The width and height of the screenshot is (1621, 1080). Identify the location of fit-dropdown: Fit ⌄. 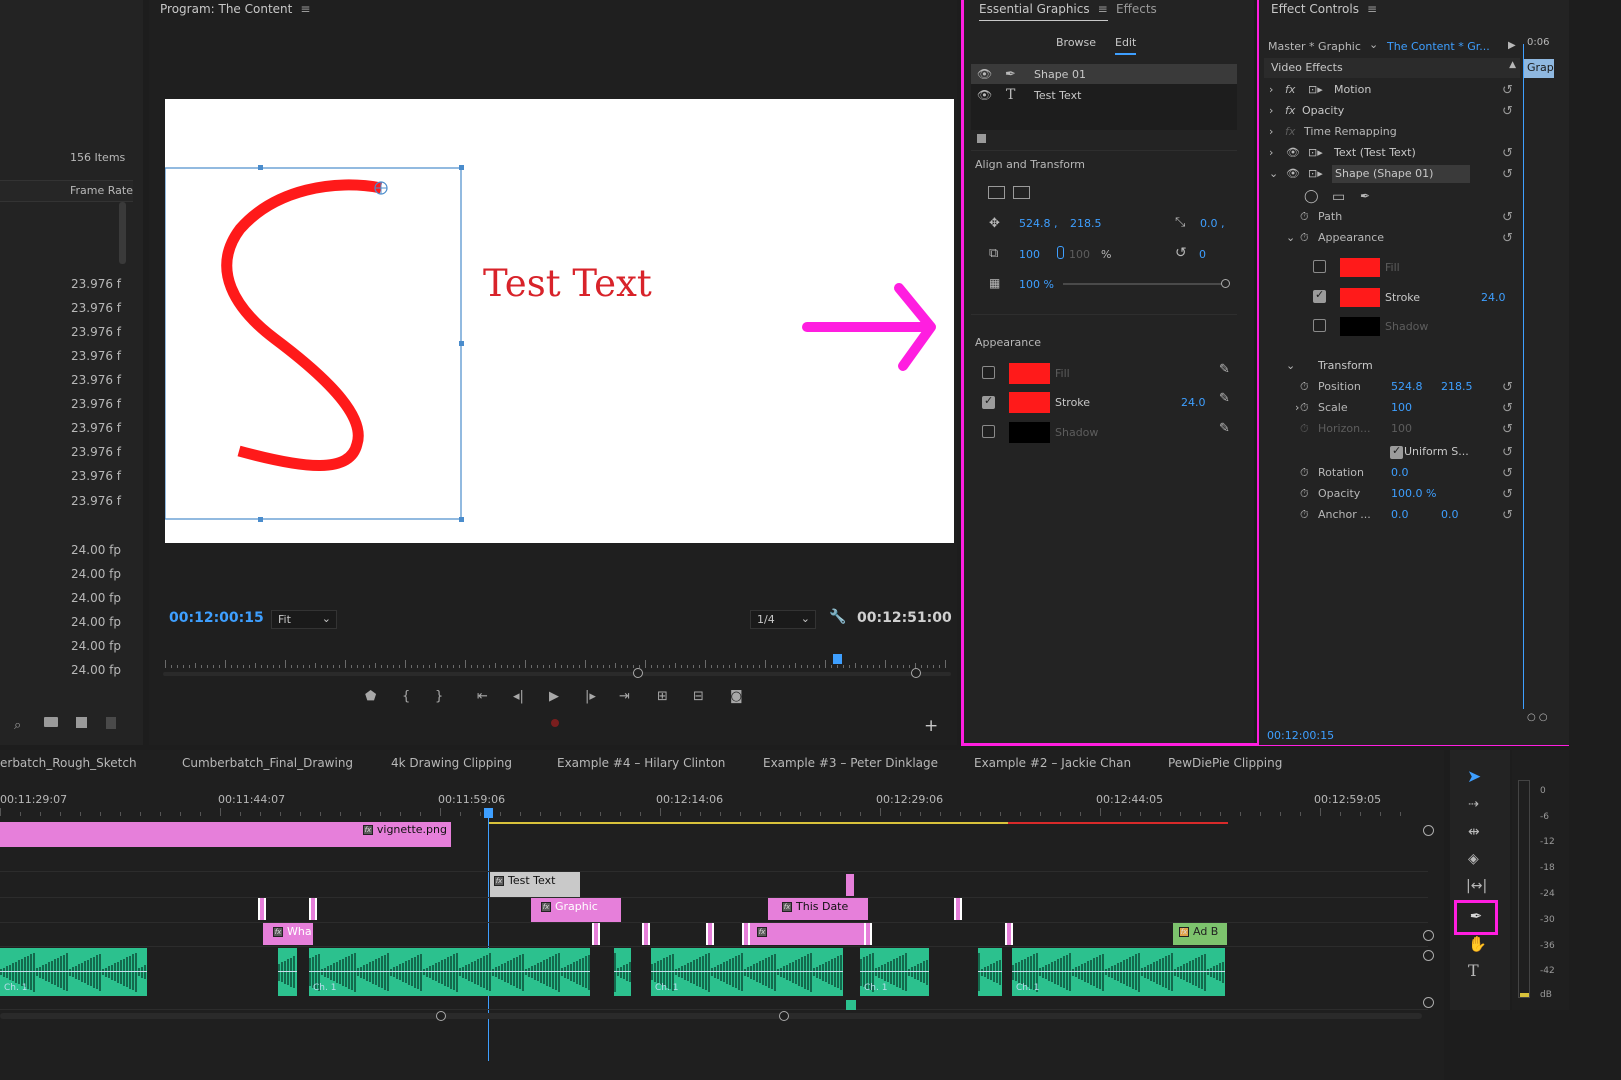
(304, 619).